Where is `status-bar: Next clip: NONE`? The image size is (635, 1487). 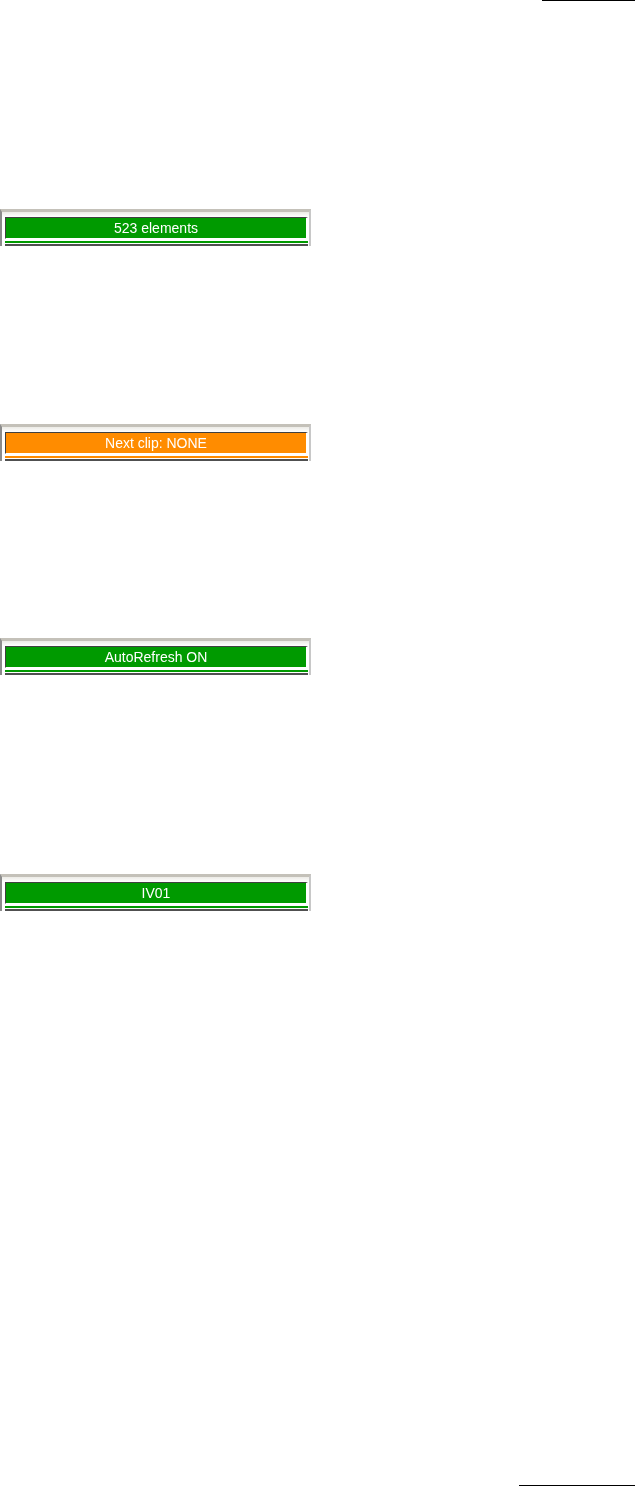
status-bar: Next clip: NONE is located at coordinates (156, 443).